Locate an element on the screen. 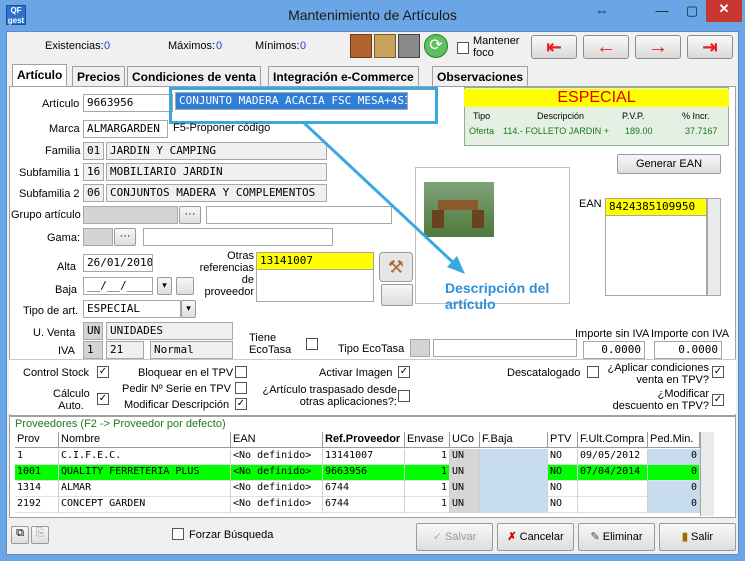 Image resolution: width=745 pixels, height=561 pixels. iva-code: 1 is located at coordinates (93, 350).